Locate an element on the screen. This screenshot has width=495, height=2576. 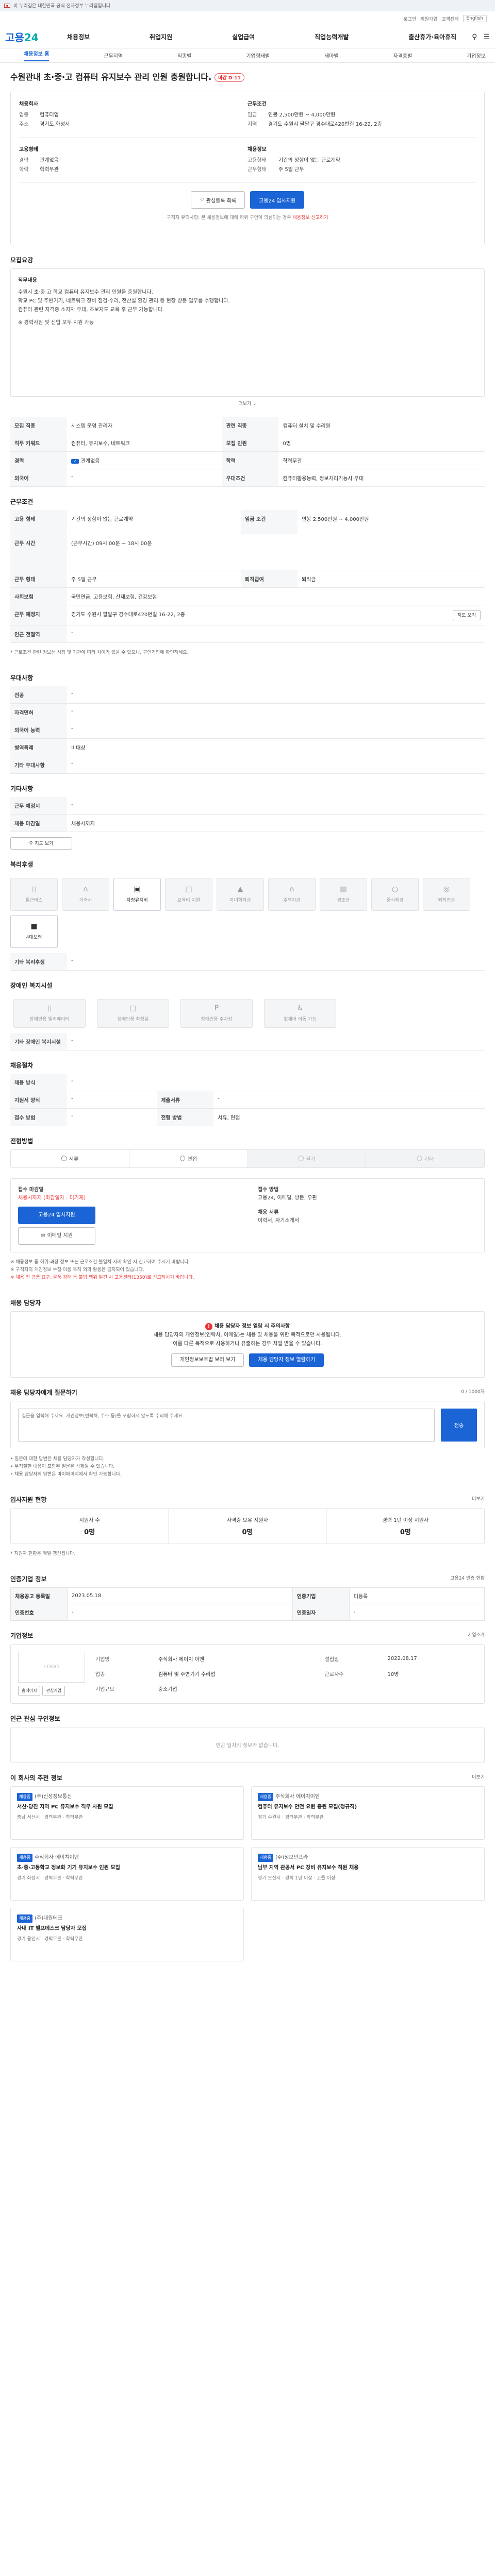
gov-notice-text: 이 누리집은 대한민국 공식 전자정부 누리집입니다. is located at coordinates (62, 6).